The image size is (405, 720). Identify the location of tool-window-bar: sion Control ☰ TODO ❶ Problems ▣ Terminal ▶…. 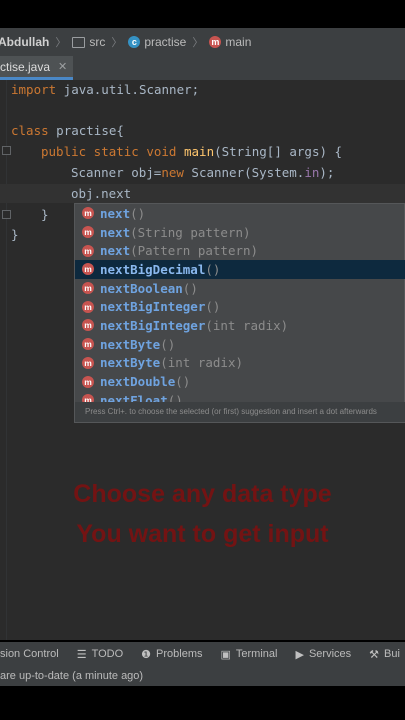
(202, 654).